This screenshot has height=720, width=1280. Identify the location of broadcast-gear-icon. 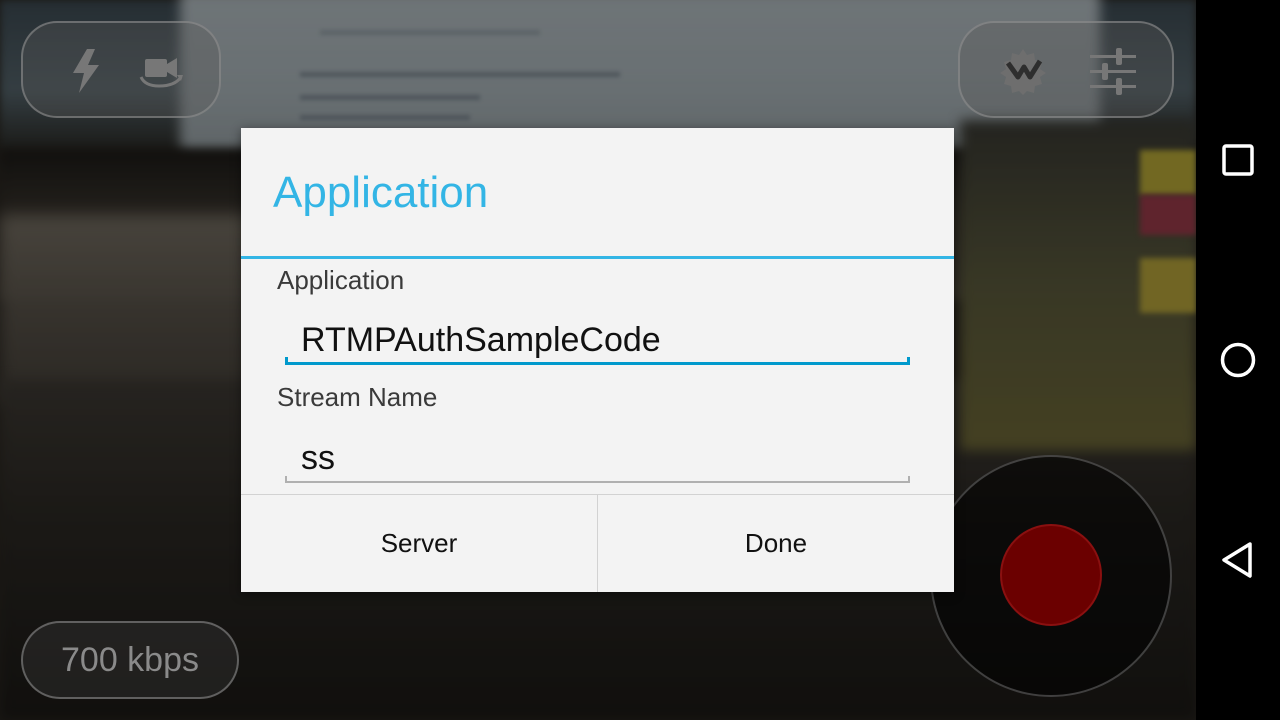
(1023, 71).